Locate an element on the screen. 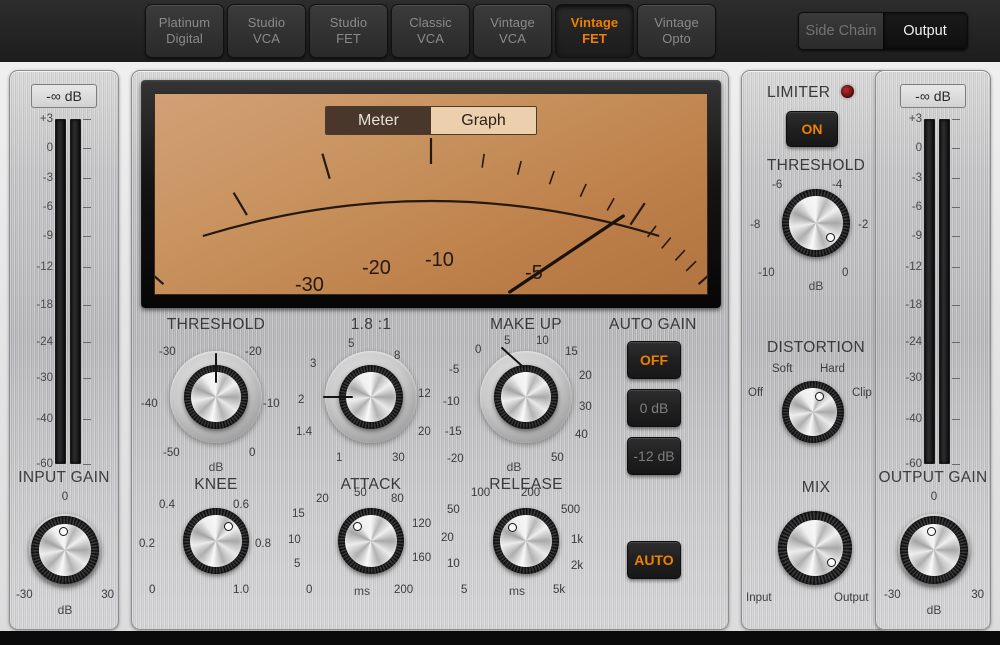  output-gain-knob is located at coordinates (934, 550).